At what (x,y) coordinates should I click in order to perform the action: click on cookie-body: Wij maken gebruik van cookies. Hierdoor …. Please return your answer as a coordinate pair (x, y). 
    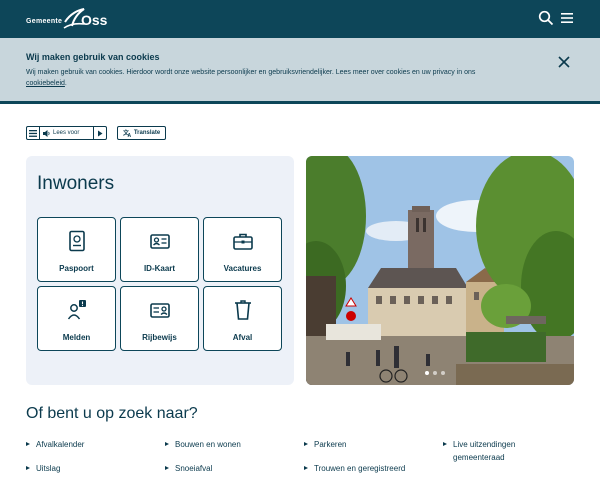
    Looking at the image, I should click on (251, 72).